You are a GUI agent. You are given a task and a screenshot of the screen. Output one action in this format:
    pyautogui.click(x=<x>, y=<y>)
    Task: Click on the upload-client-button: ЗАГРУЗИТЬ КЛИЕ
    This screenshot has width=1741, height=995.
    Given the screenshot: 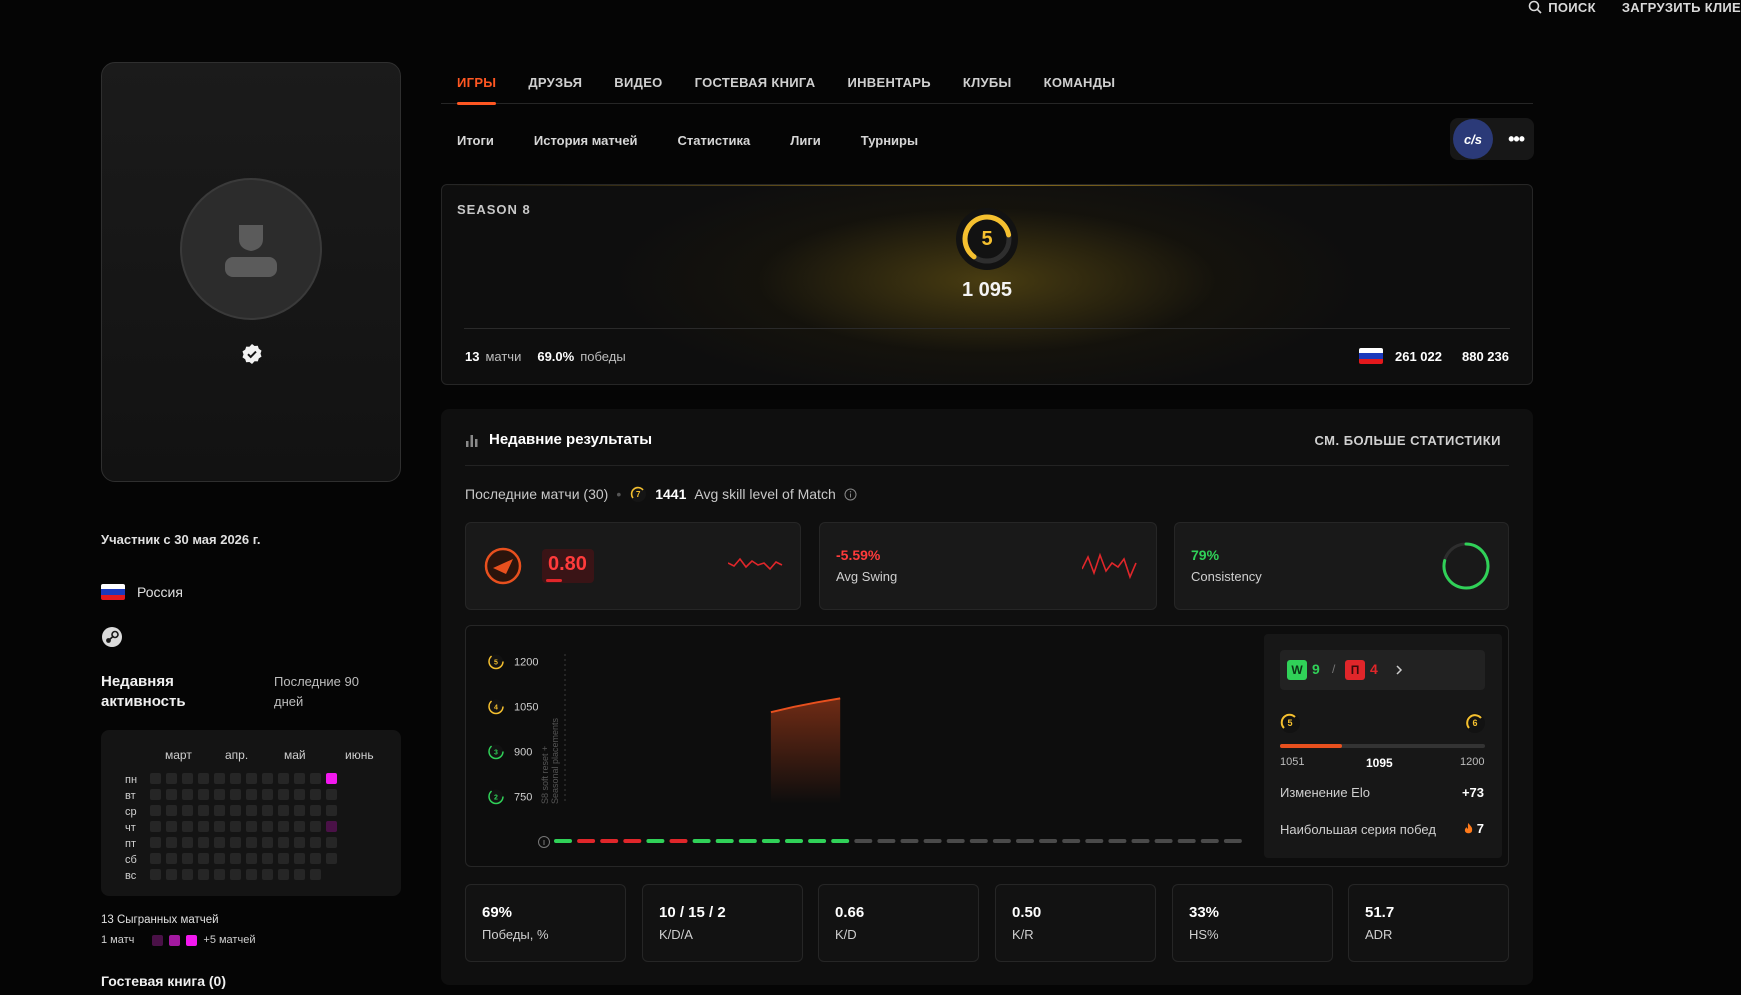 What is the action you would take?
    pyautogui.click(x=1681, y=7)
    